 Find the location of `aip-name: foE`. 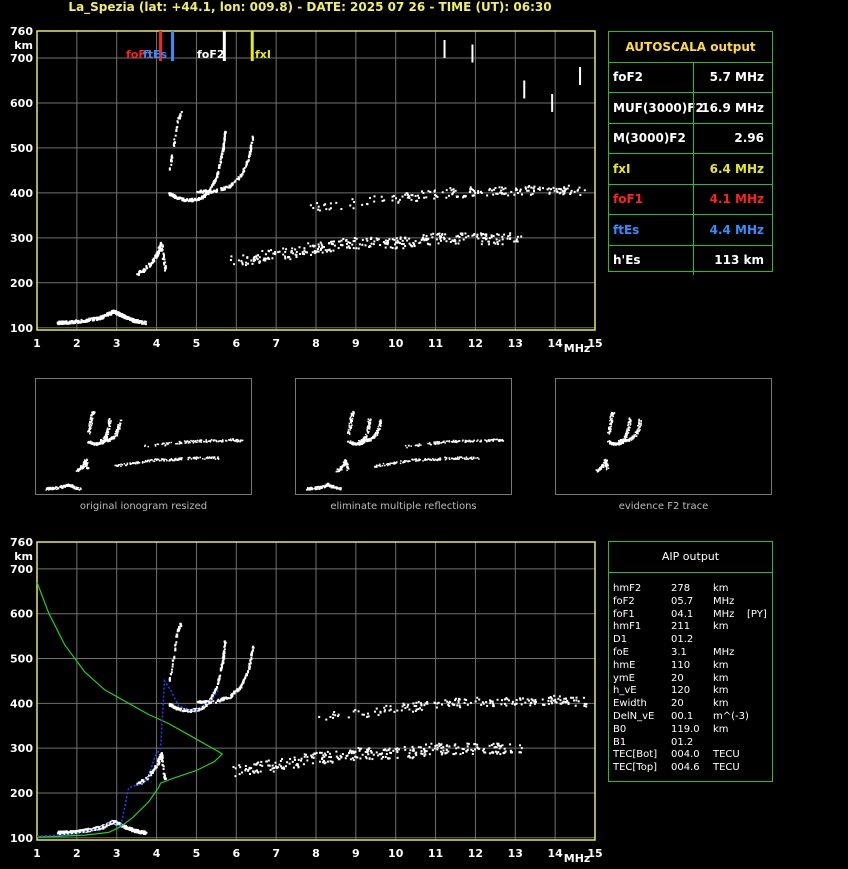

aip-name: foE is located at coordinates (621, 652).